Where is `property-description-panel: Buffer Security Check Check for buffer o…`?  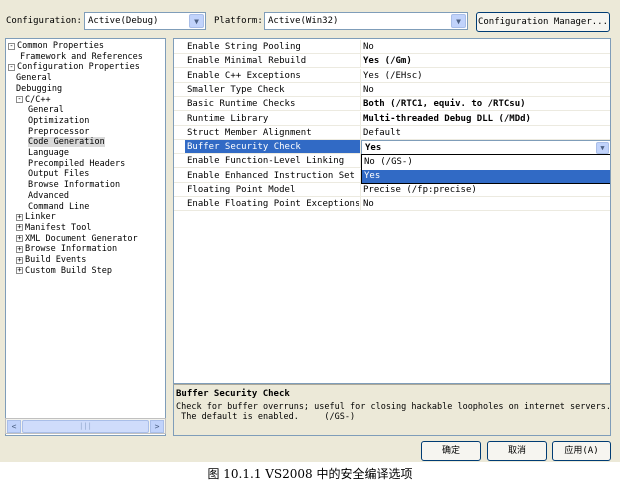 property-description-panel: Buffer Security Check Check for buffer o… is located at coordinates (392, 410).